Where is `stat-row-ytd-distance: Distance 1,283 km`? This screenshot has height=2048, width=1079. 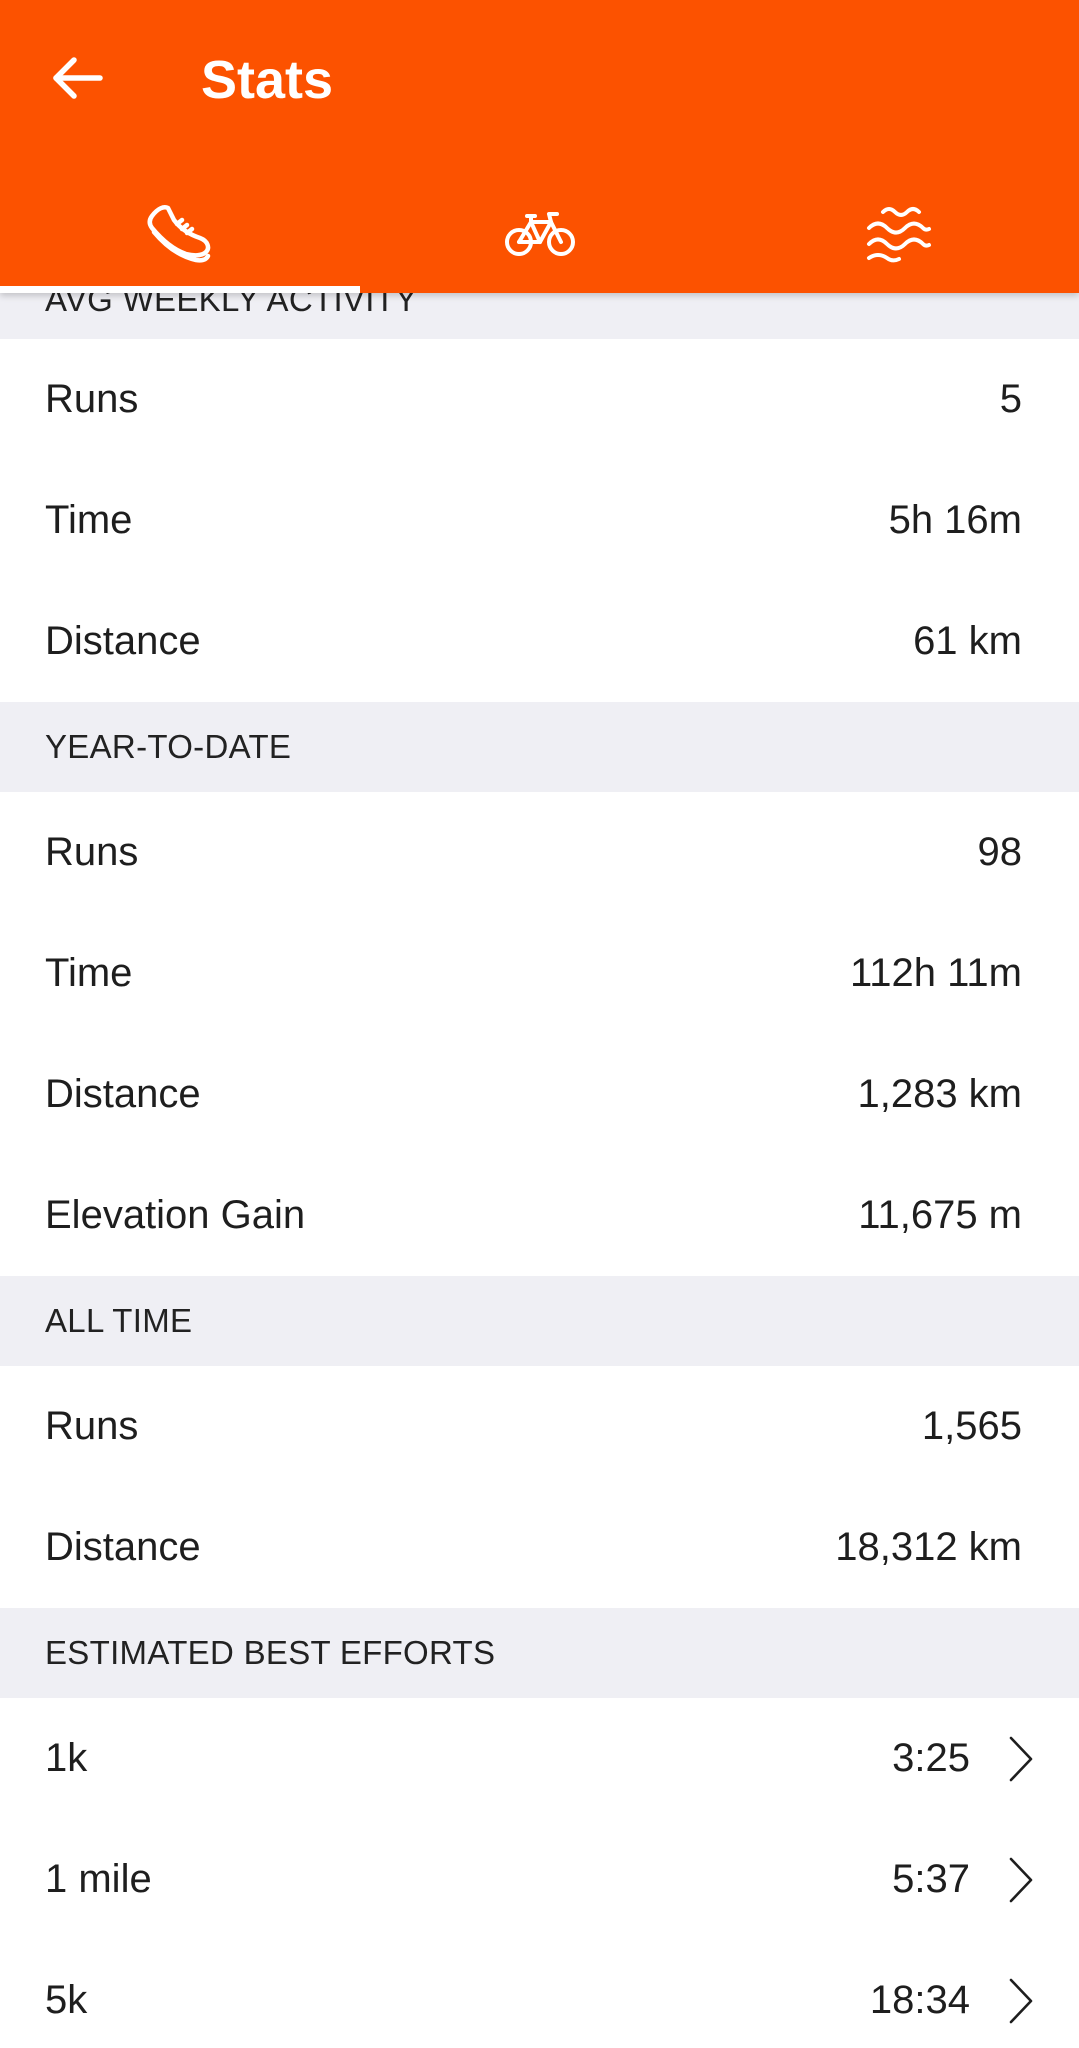
stat-row-ytd-distance: Distance 1,283 km is located at coordinates (539, 1094).